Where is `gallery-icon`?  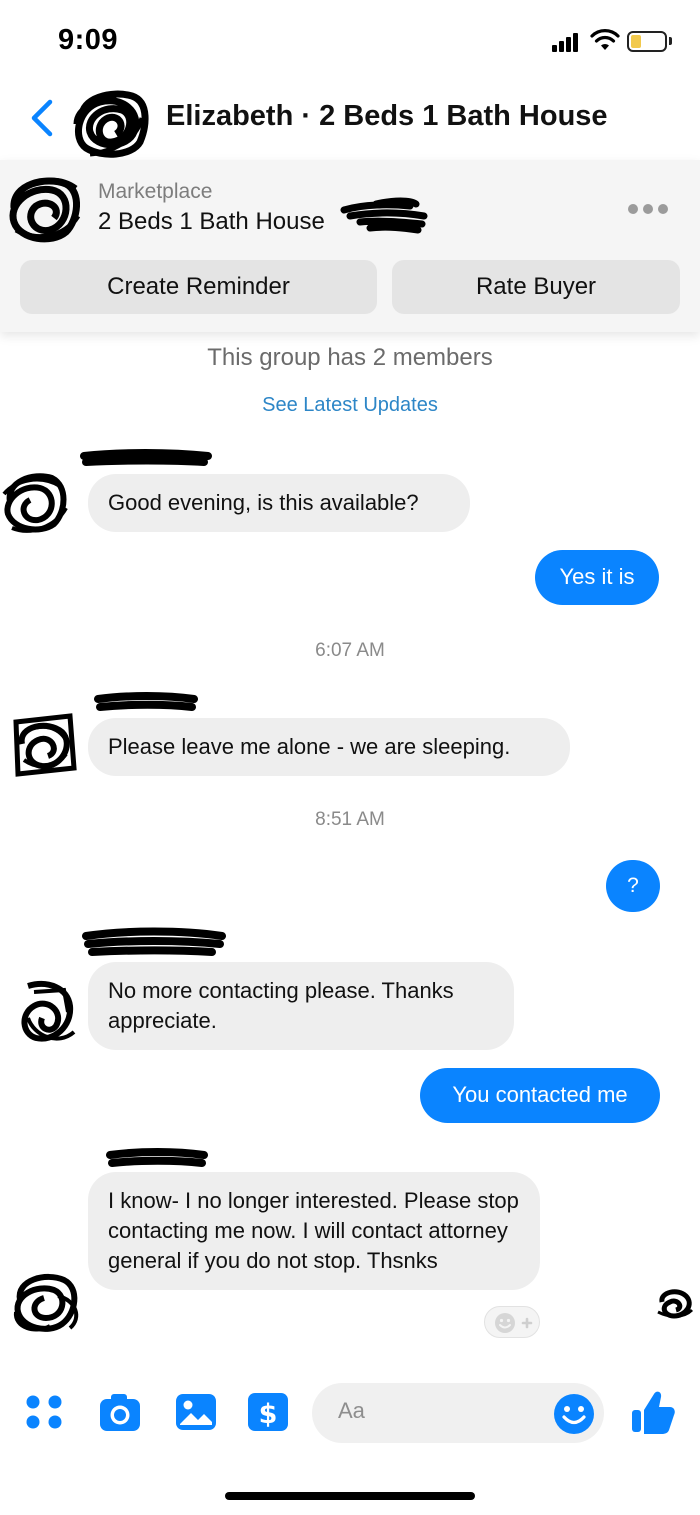
gallery-icon is located at coordinates (196, 1412).